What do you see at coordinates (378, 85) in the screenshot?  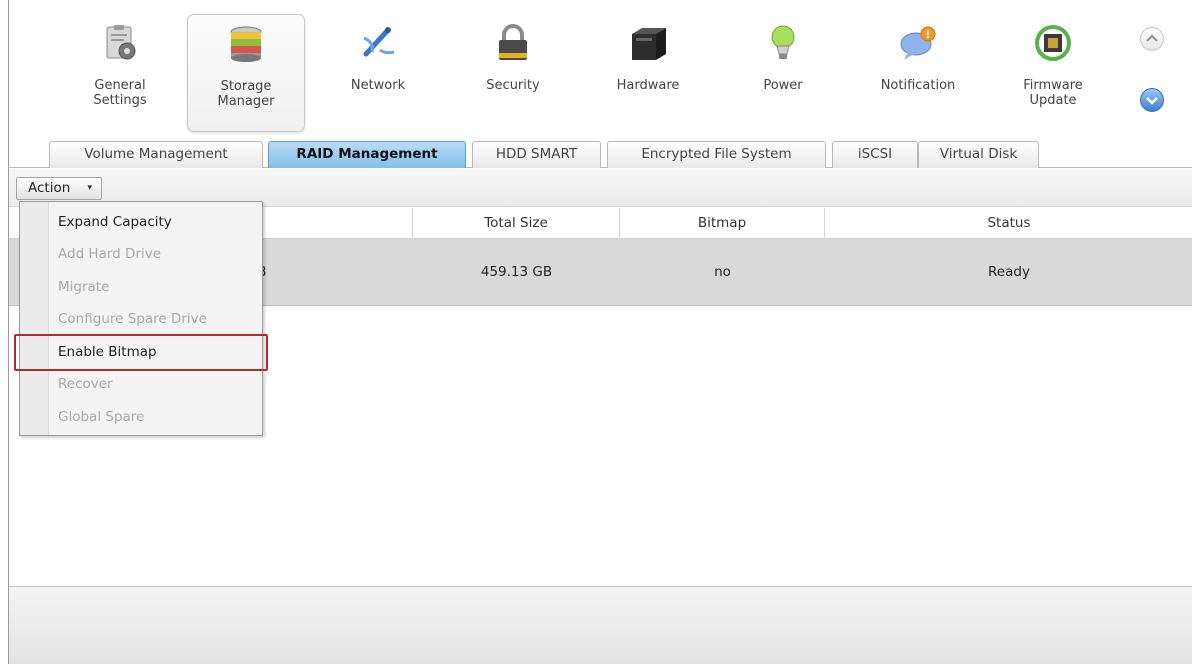 I see `toolbar-item-label: Network` at bounding box center [378, 85].